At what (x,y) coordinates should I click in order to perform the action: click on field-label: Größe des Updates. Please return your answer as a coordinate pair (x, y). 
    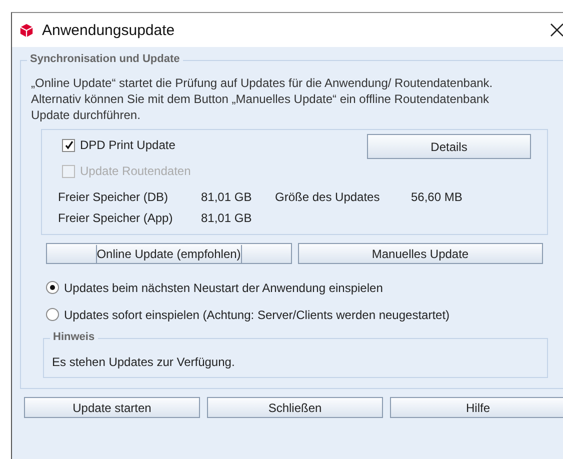
    Looking at the image, I should click on (328, 197).